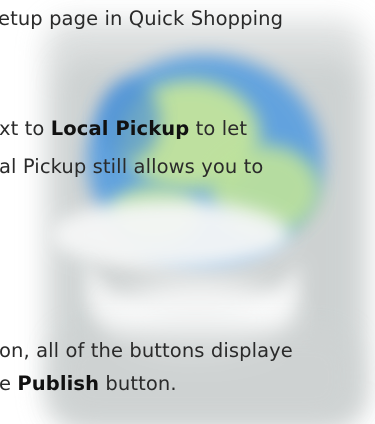 The height and width of the screenshot is (424, 375). I want to click on article-line-buttons-displayed: on, all of the buttons displaye, so click(146, 350).